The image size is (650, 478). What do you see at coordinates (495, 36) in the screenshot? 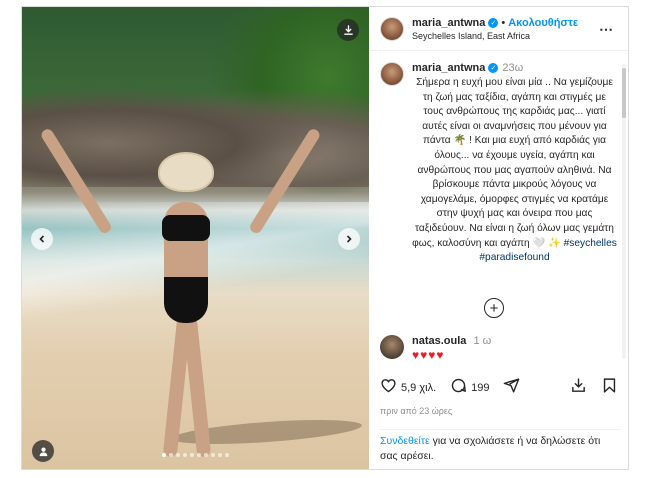
I see `post-location: Seychelles Island, East Africa` at bounding box center [495, 36].